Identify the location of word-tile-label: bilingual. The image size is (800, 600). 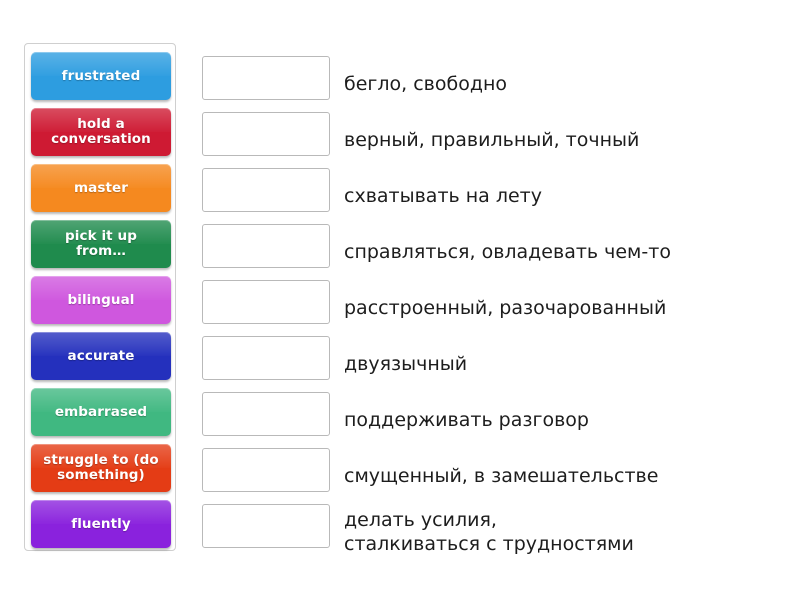
(101, 299).